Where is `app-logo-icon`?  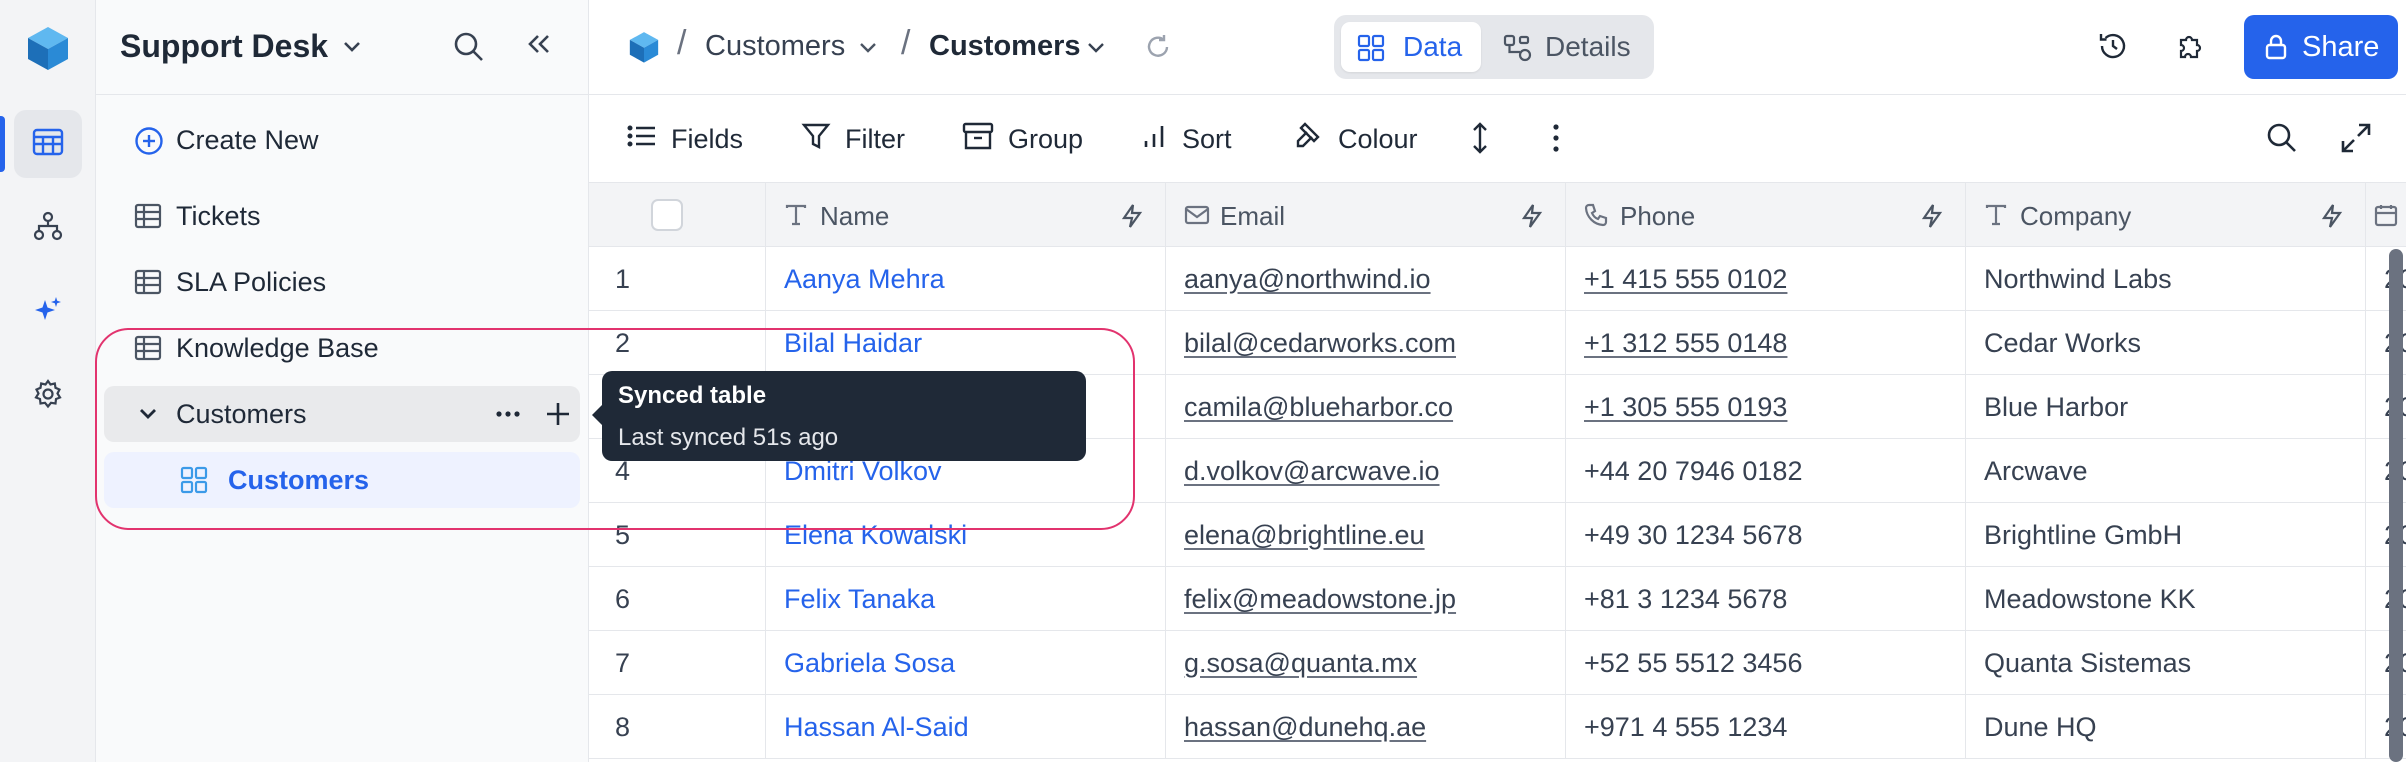 app-logo-icon is located at coordinates (48, 48).